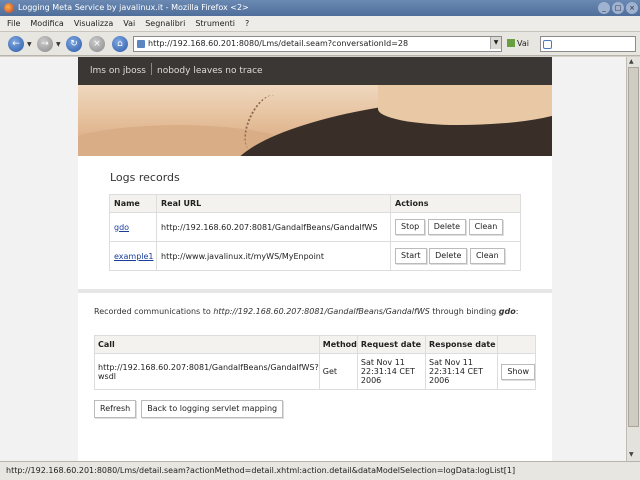  What do you see at coordinates (247, 23) in the screenshot?
I see `menu-help: ?` at bounding box center [247, 23].